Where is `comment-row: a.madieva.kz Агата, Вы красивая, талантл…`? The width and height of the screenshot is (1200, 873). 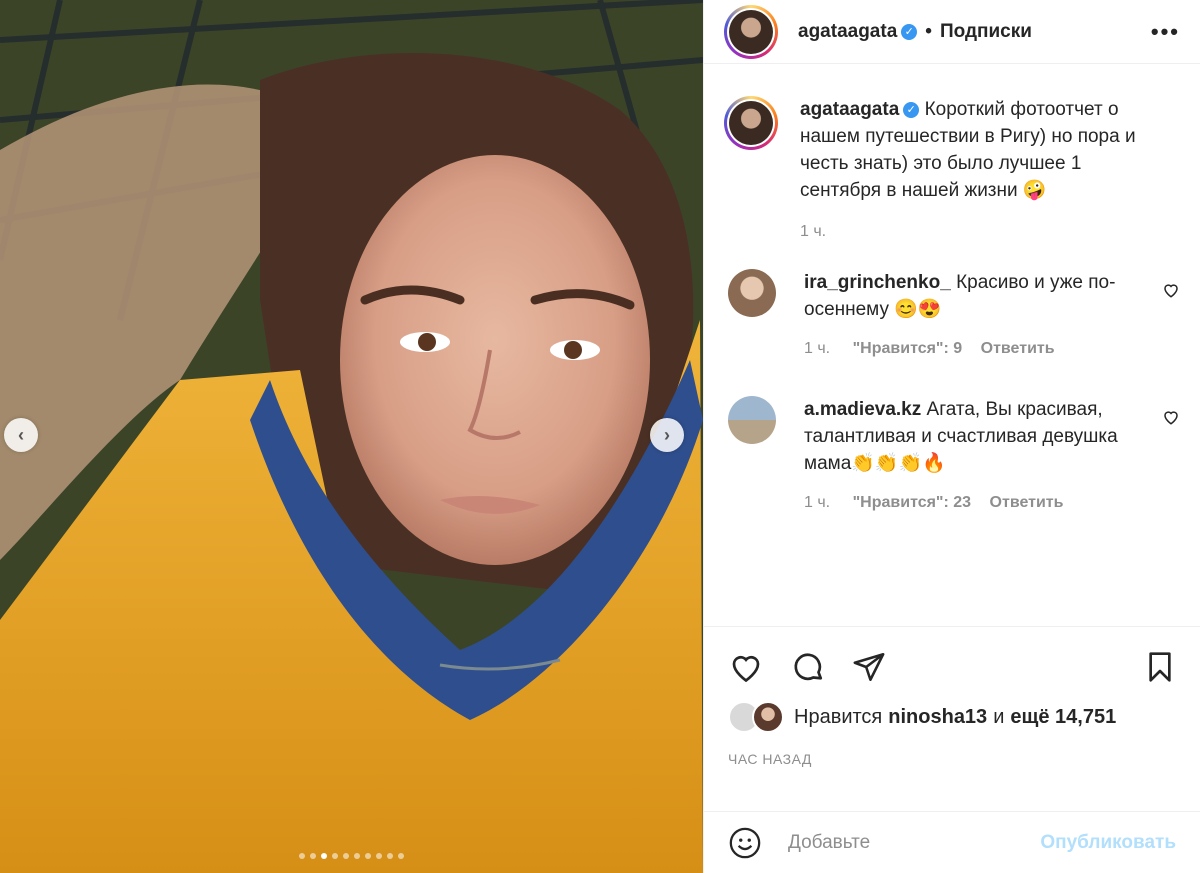
comment-row: a.madieva.kz Агата, Вы красивая, талантл… is located at coordinates (952, 456).